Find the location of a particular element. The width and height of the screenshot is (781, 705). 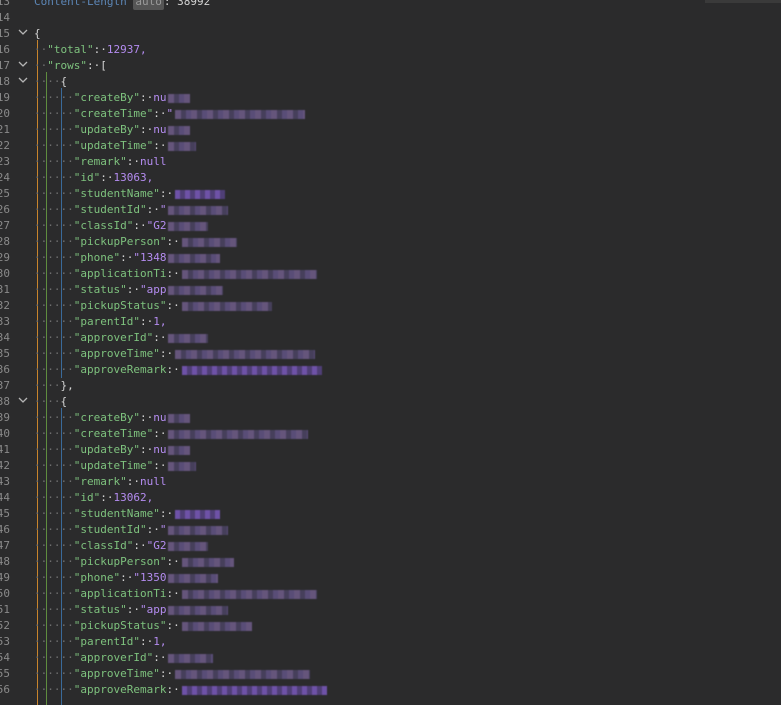

code-line: 53 ······"parentId":·1, is located at coordinates (390, 642).